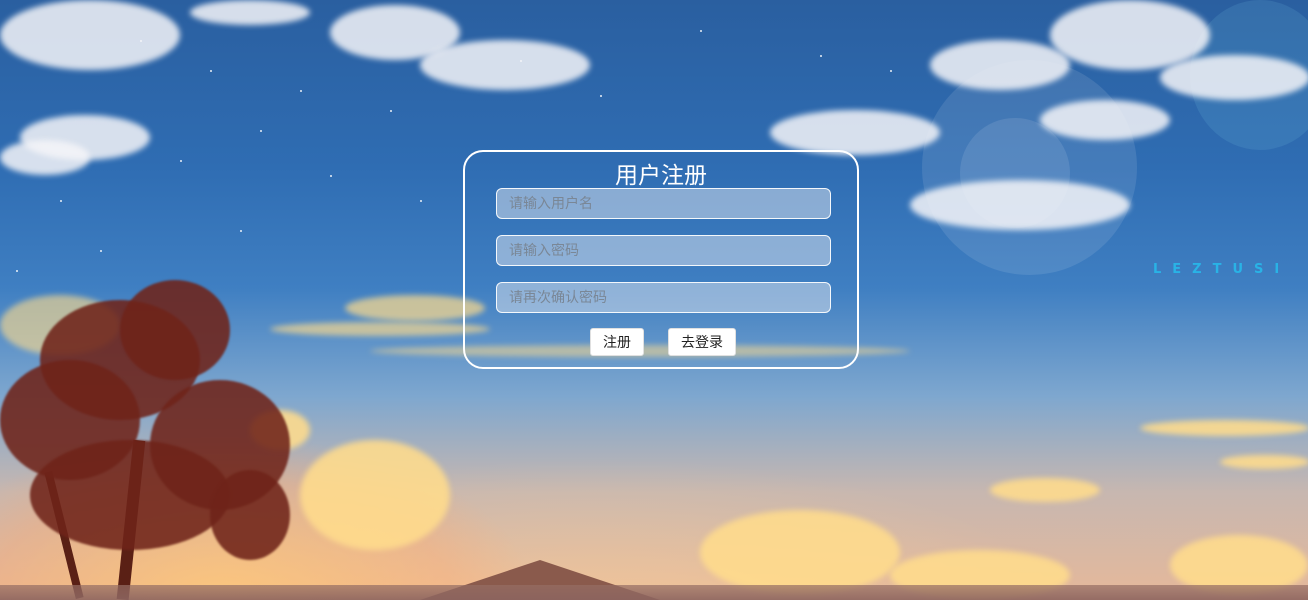 Image resolution: width=1308 pixels, height=600 pixels. I want to click on username-input, so click(663, 203).